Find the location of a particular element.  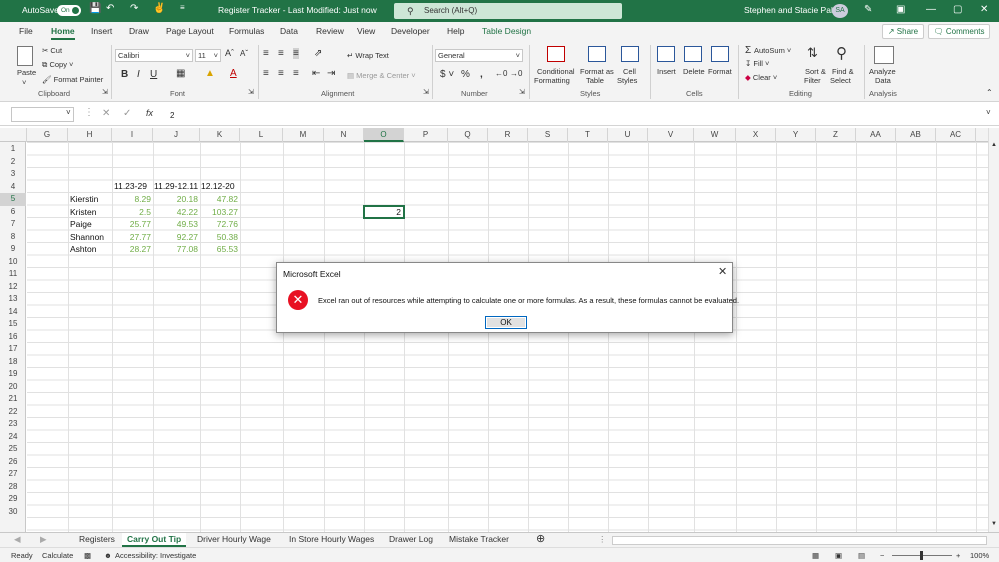

column-header-selected: O is located at coordinates (384, 135).